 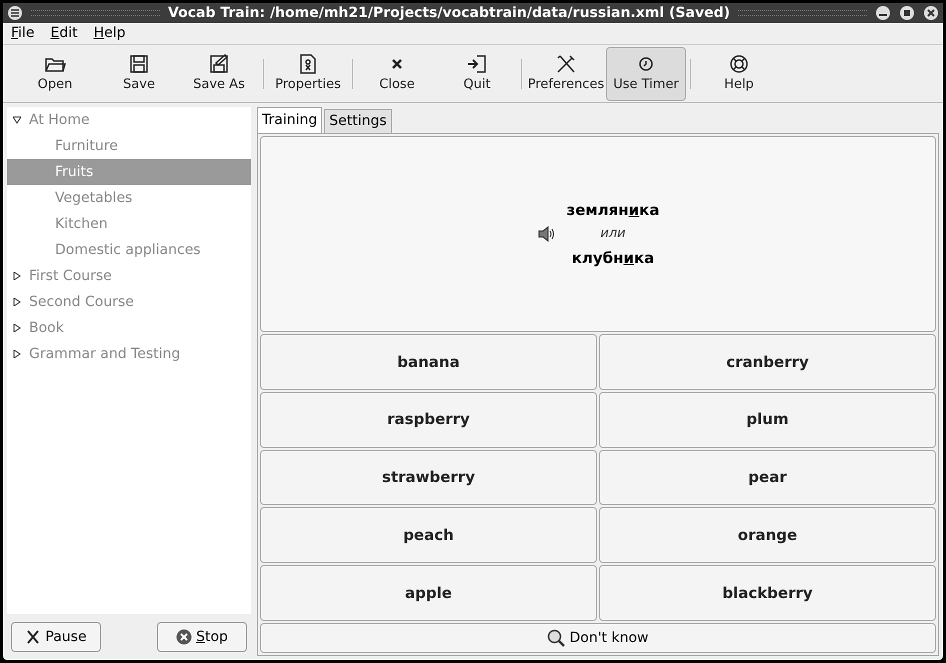 I want to click on answer-button: blackberry, so click(x=767, y=593).